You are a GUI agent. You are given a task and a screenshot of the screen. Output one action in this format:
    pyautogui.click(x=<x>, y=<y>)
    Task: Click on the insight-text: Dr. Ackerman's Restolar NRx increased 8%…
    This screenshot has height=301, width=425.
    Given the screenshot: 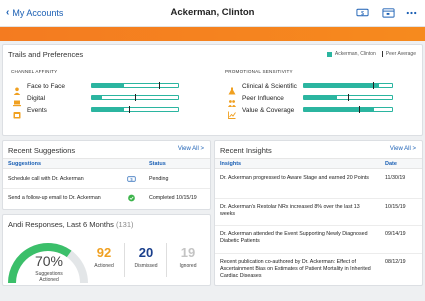 What is the action you would take?
    pyautogui.click(x=290, y=210)
    